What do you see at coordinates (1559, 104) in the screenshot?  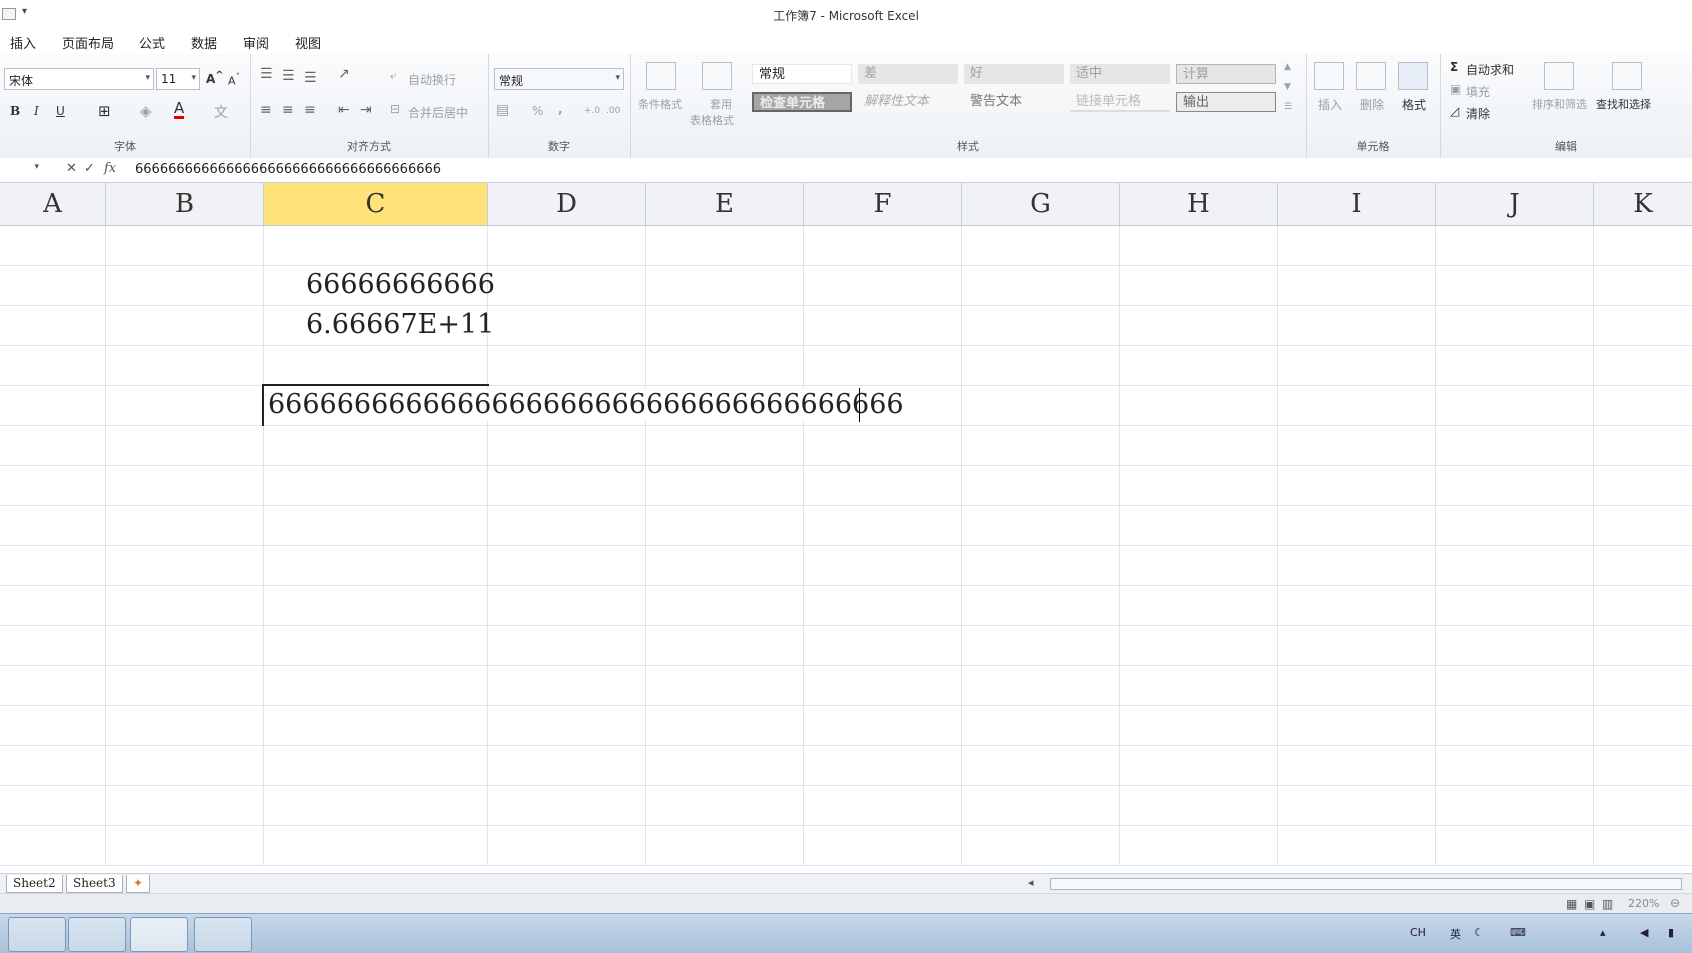 I see `sort-filter-button: 排序和筛选` at bounding box center [1559, 104].